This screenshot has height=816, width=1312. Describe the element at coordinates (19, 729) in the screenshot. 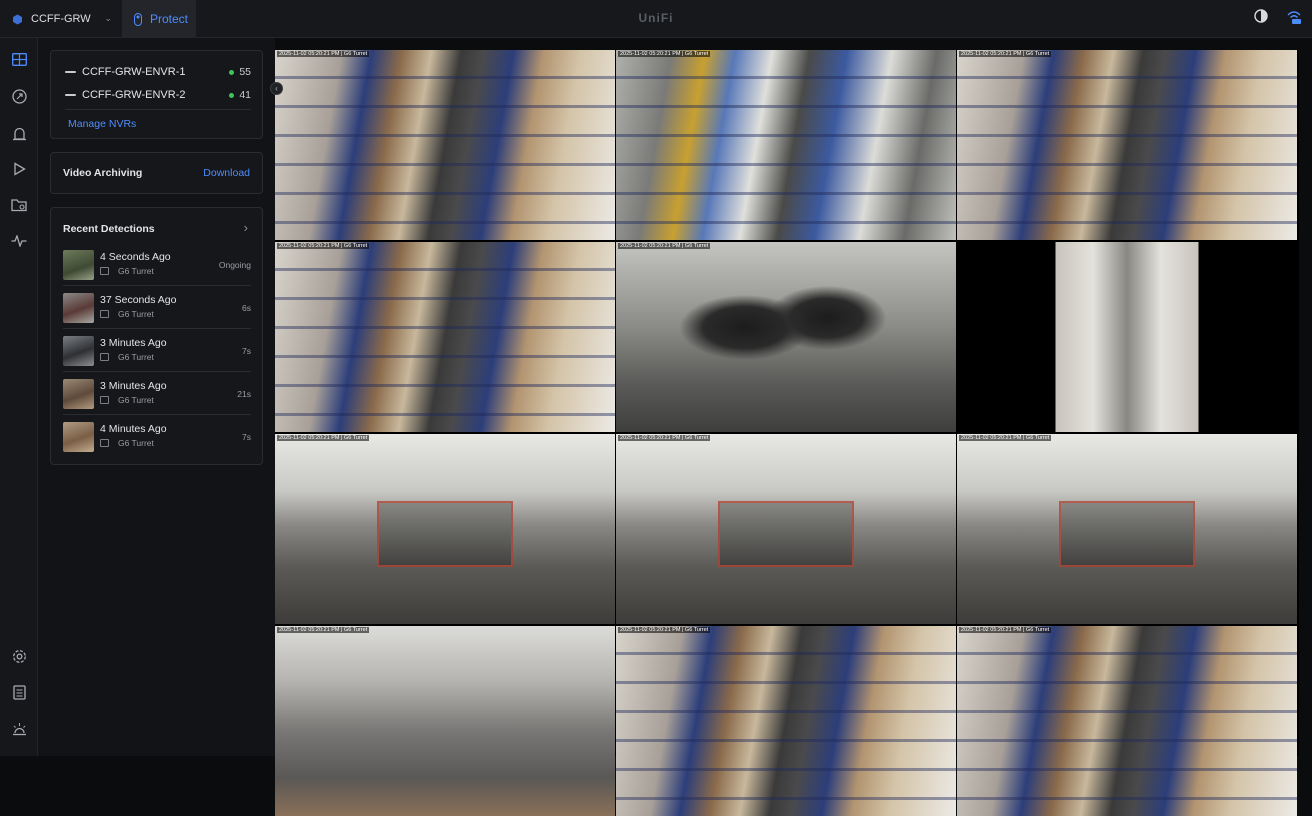

I see `bulb-icon` at that location.